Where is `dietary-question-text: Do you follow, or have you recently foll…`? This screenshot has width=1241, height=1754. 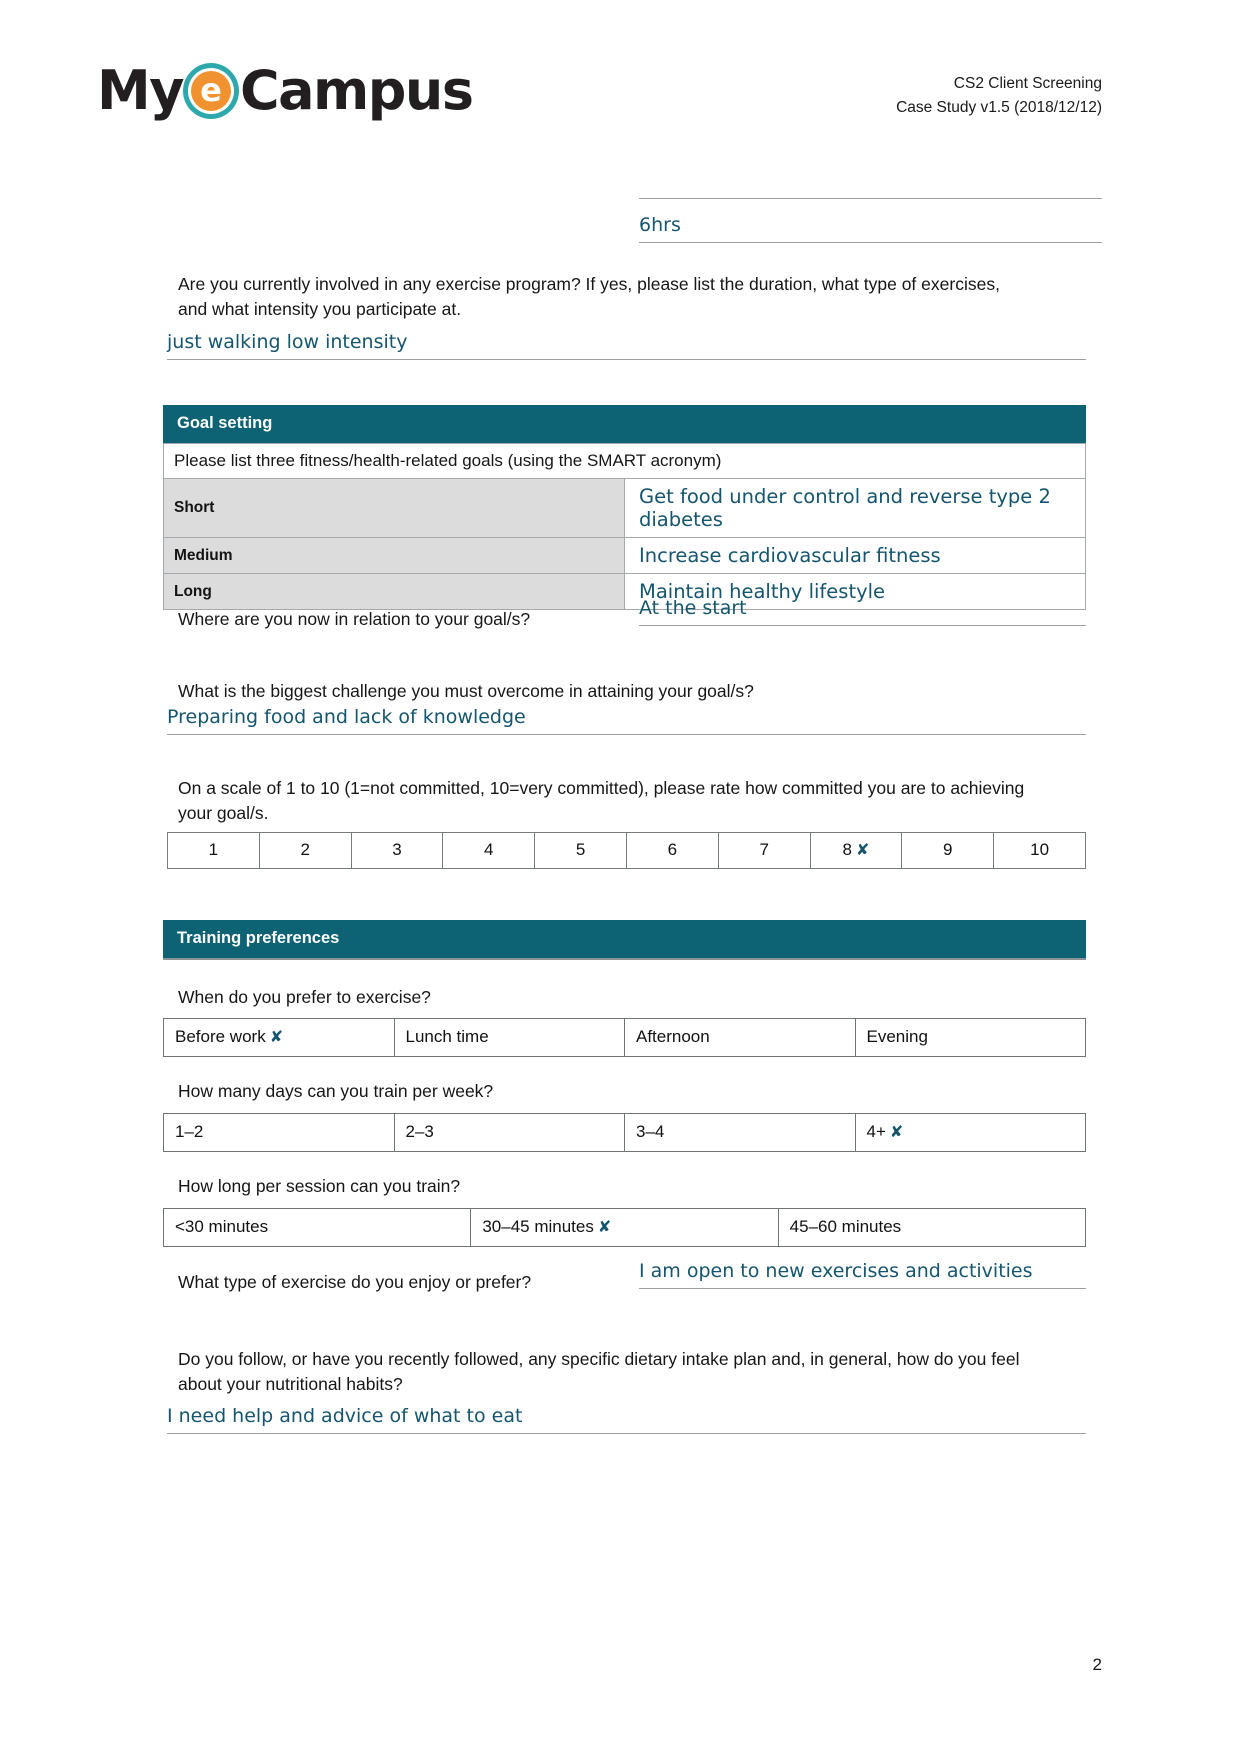 dietary-question-text: Do you follow, or have you recently foll… is located at coordinates (599, 1371).